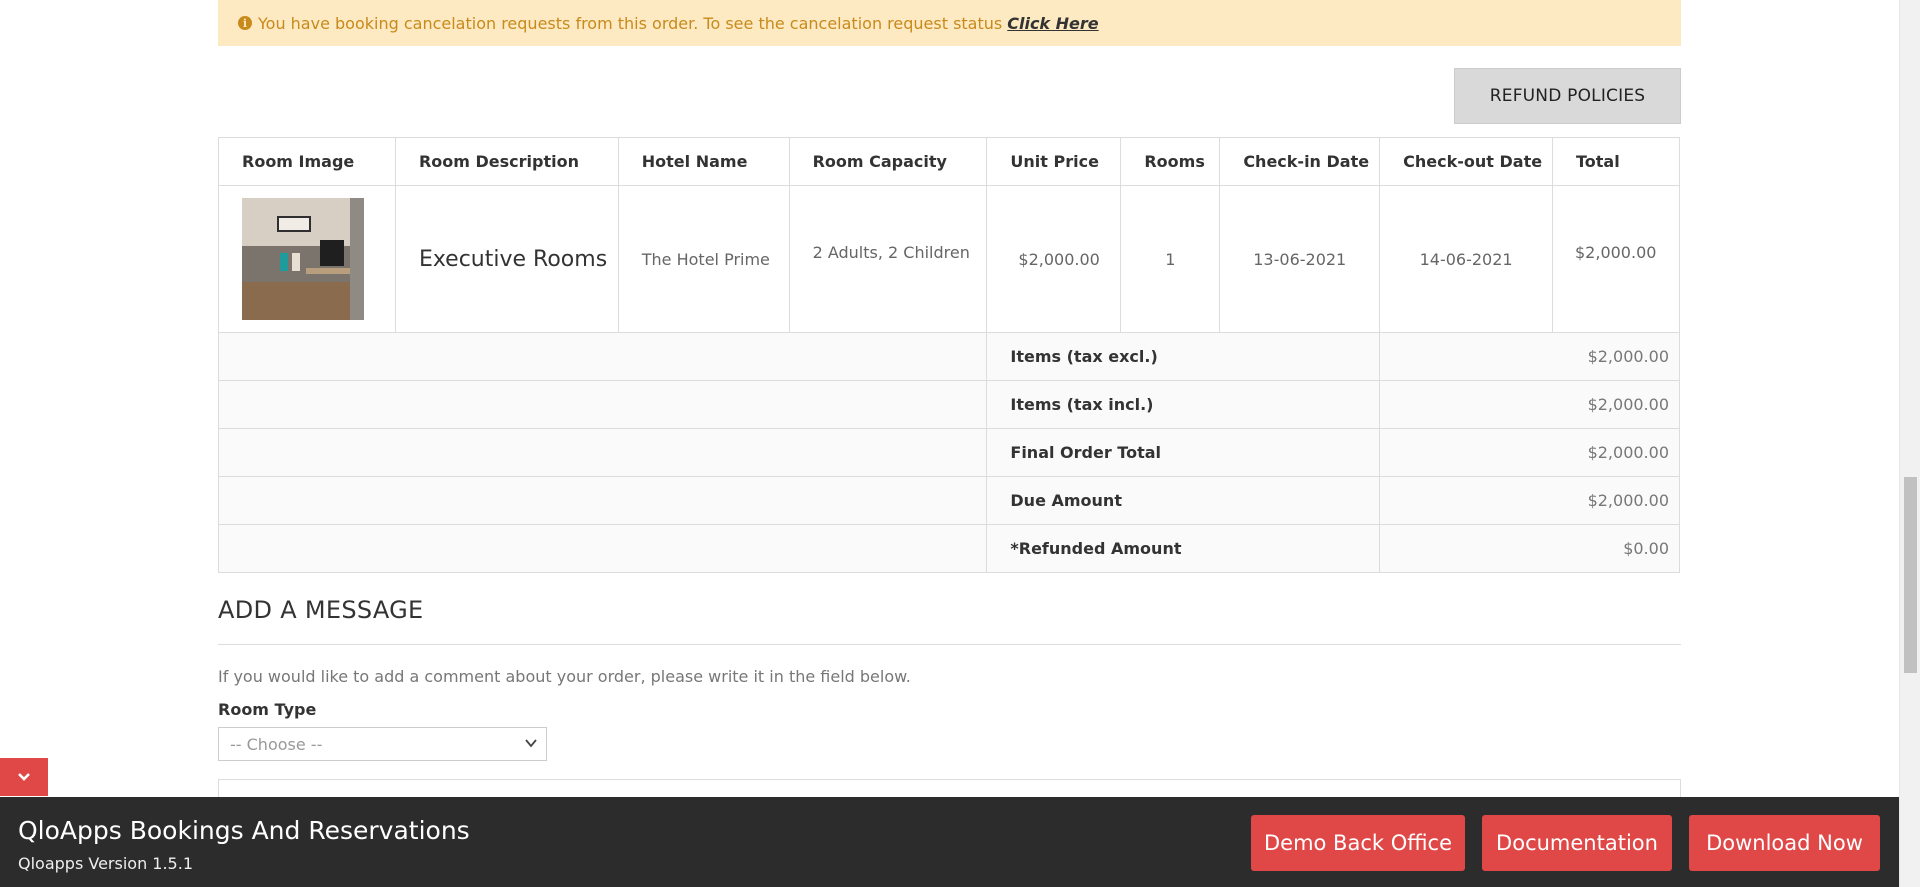 This screenshot has height=887, width=1920. I want to click on room-type-selected-value: -- Choose --, so click(276, 744).